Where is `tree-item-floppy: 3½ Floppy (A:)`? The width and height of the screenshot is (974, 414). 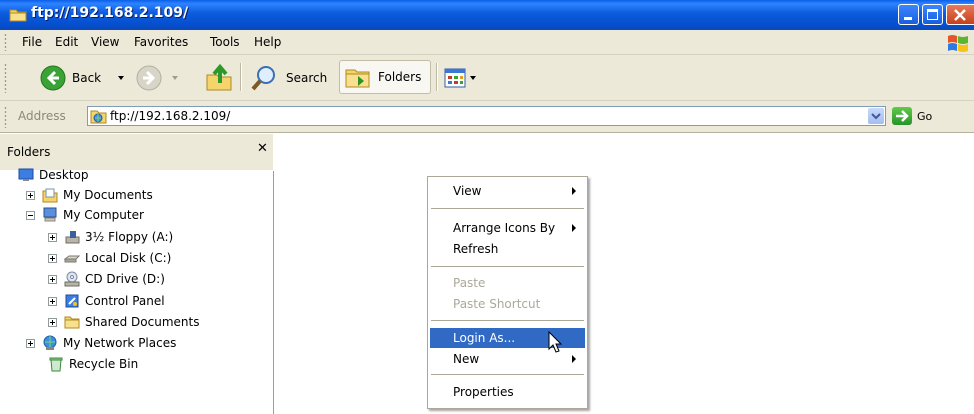 tree-item-floppy: 3½ Floppy (A:) is located at coordinates (110, 237).